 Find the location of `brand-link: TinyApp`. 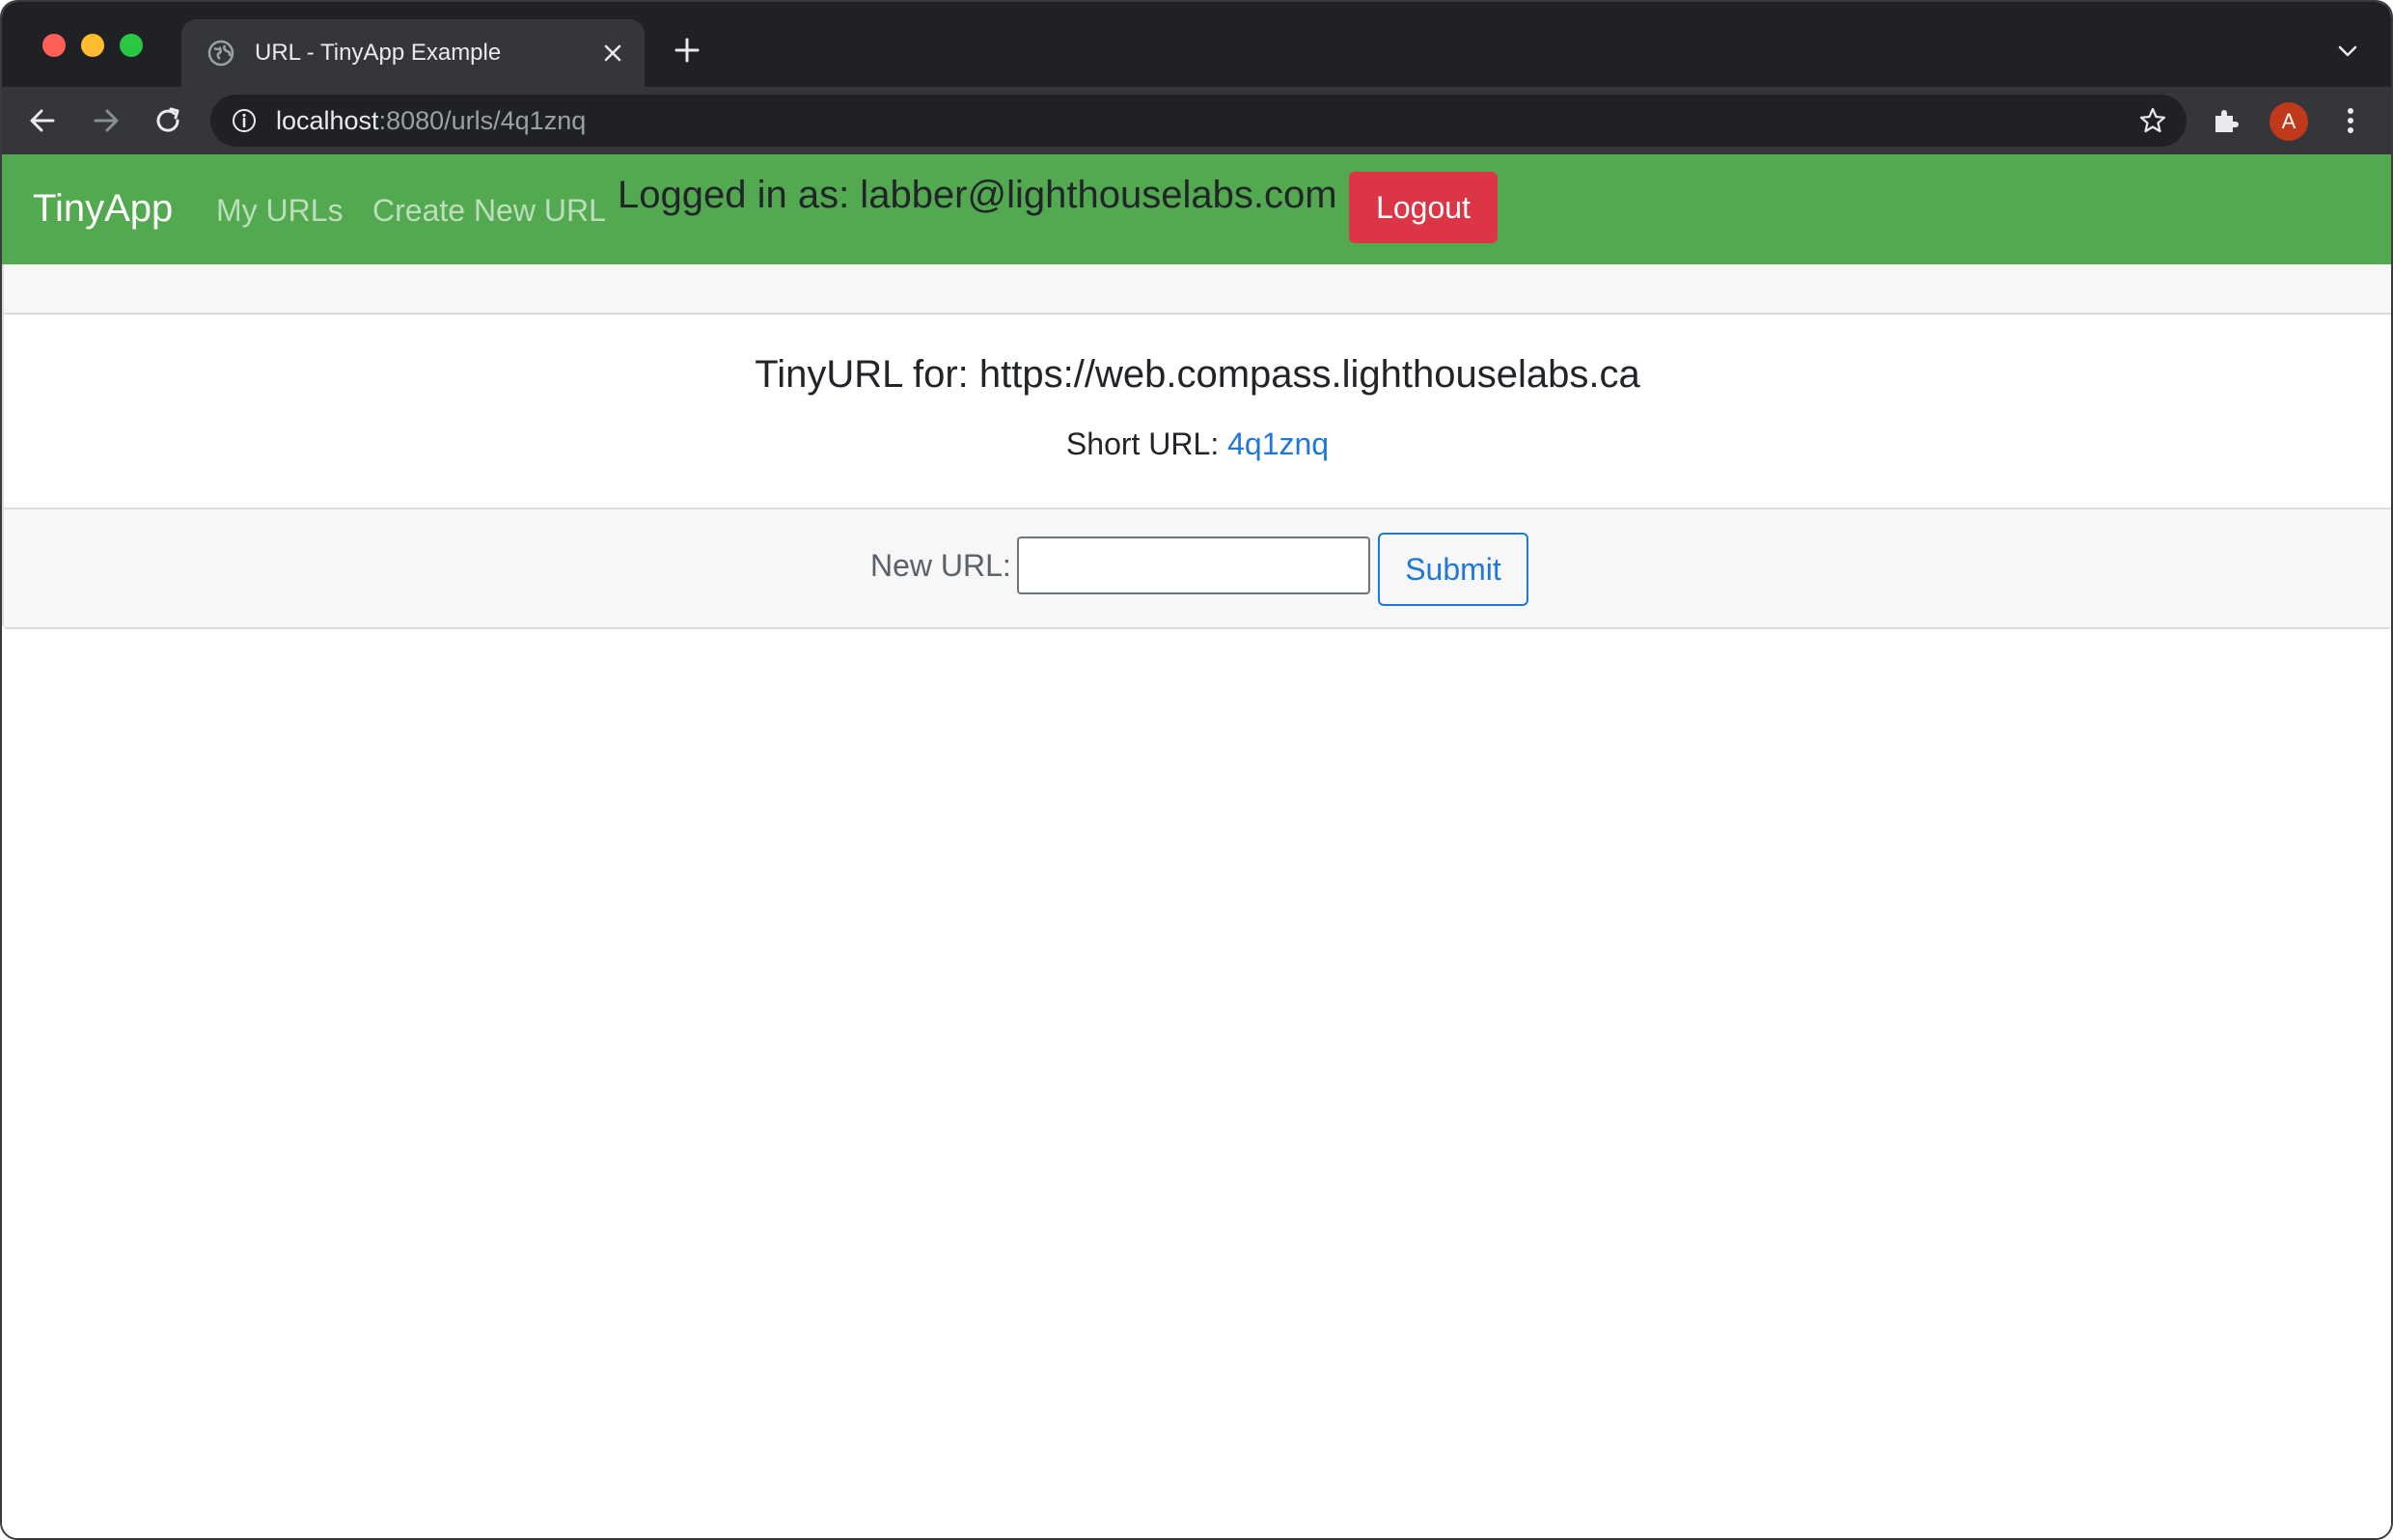

brand-link: TinyApp is located at coordinates (103, 209).